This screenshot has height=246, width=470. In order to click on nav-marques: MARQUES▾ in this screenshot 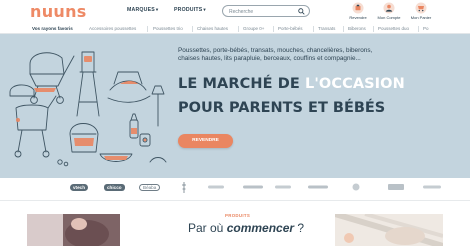, I will do `click(142, 10)`.